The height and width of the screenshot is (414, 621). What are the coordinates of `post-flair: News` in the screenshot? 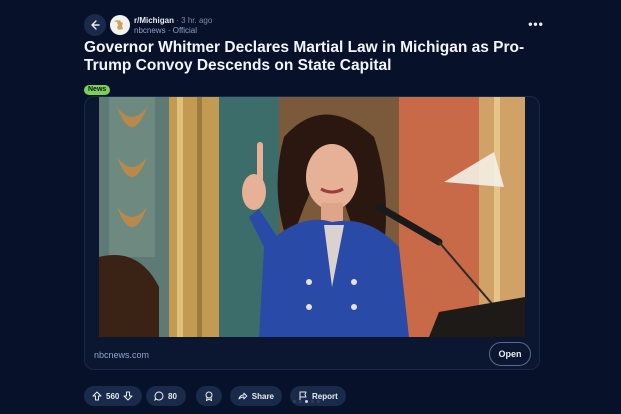 It's located at (97, 90).